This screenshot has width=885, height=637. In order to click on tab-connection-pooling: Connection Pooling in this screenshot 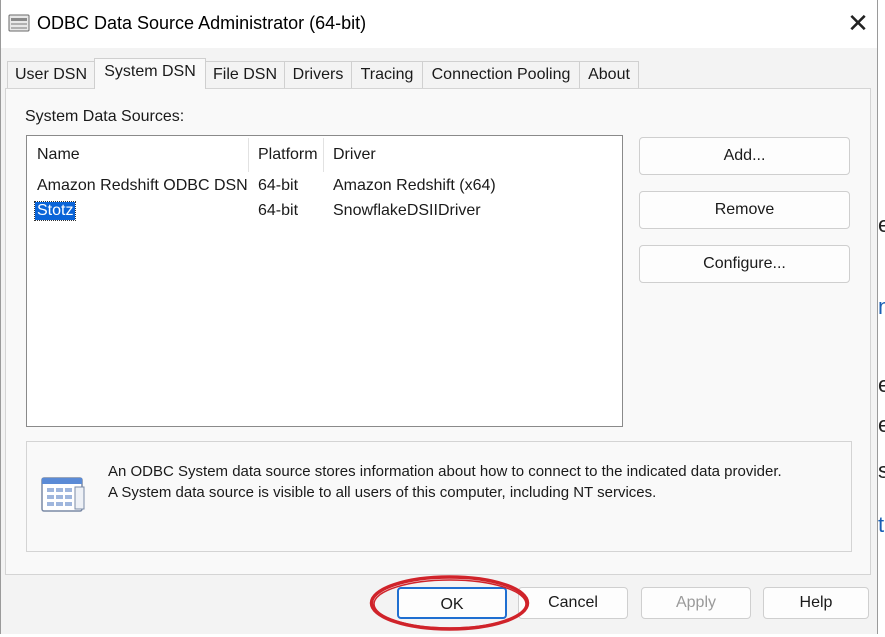, I will do `click(501, 74)`.